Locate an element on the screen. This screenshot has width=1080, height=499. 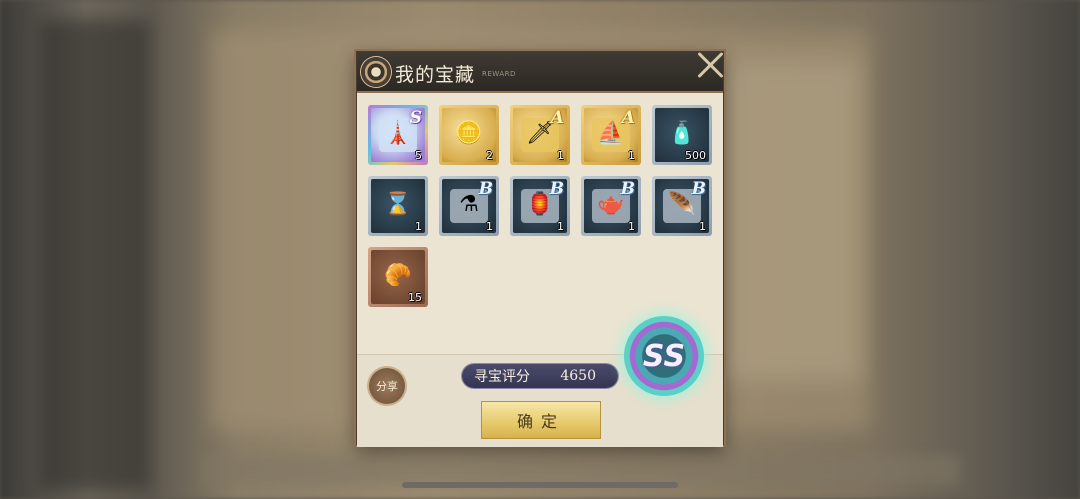
reward-item-6: ⌛ 1 is located at coordinates (398, 206).